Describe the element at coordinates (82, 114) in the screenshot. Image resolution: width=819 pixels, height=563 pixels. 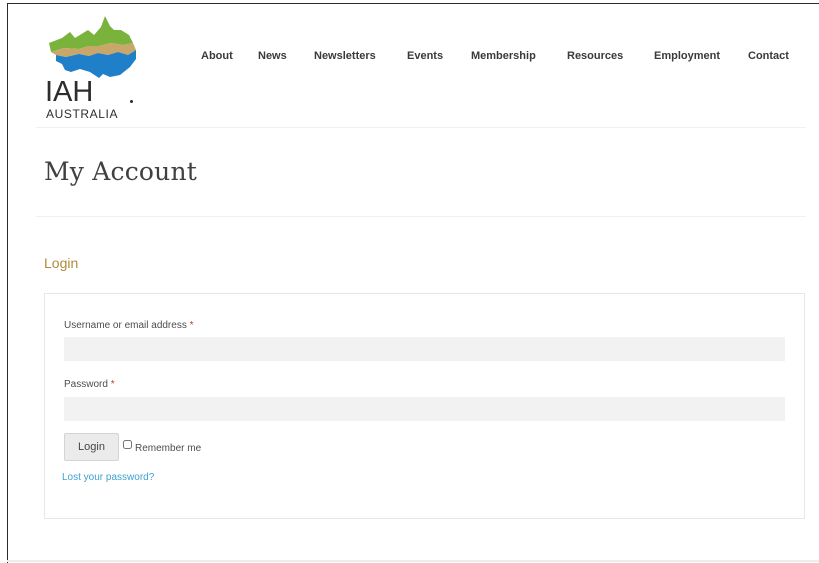
I see `logo-subtext: AUSTRALIA` at that location.